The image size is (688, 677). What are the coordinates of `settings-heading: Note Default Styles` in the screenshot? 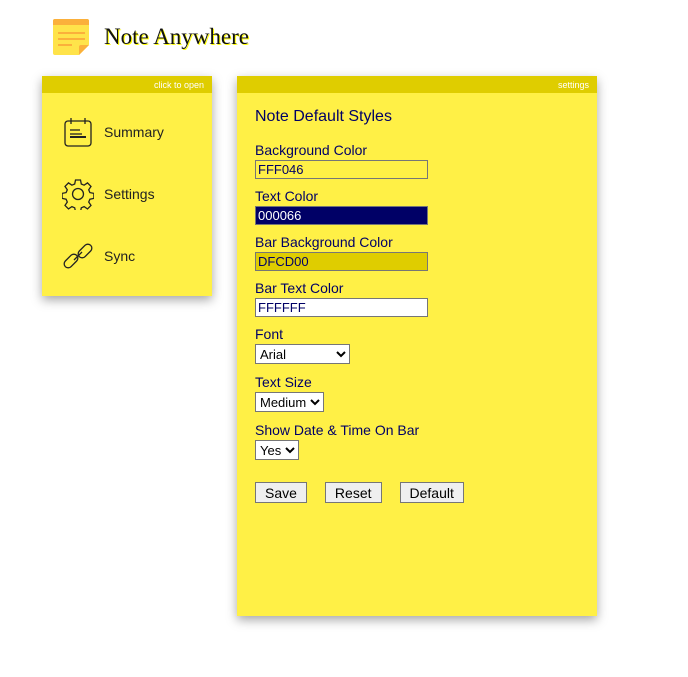 It's located at (323, 116).